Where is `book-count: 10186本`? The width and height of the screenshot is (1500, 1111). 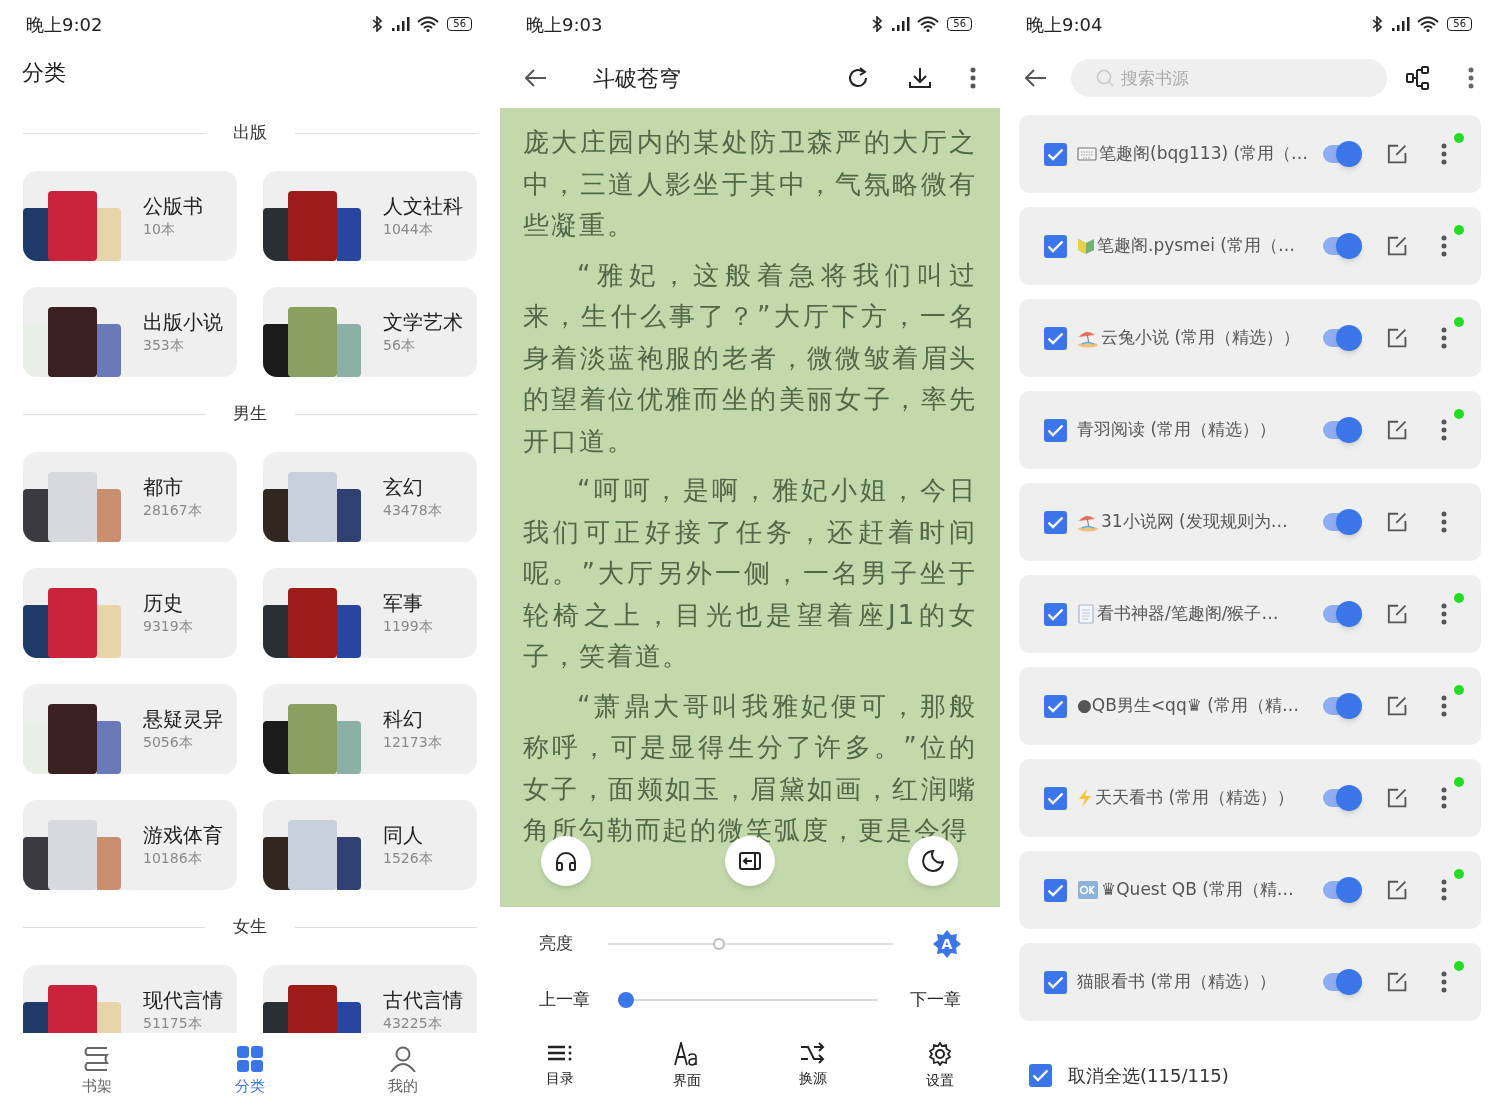
book-count: 10186本 is located at coordinates (173, 858).